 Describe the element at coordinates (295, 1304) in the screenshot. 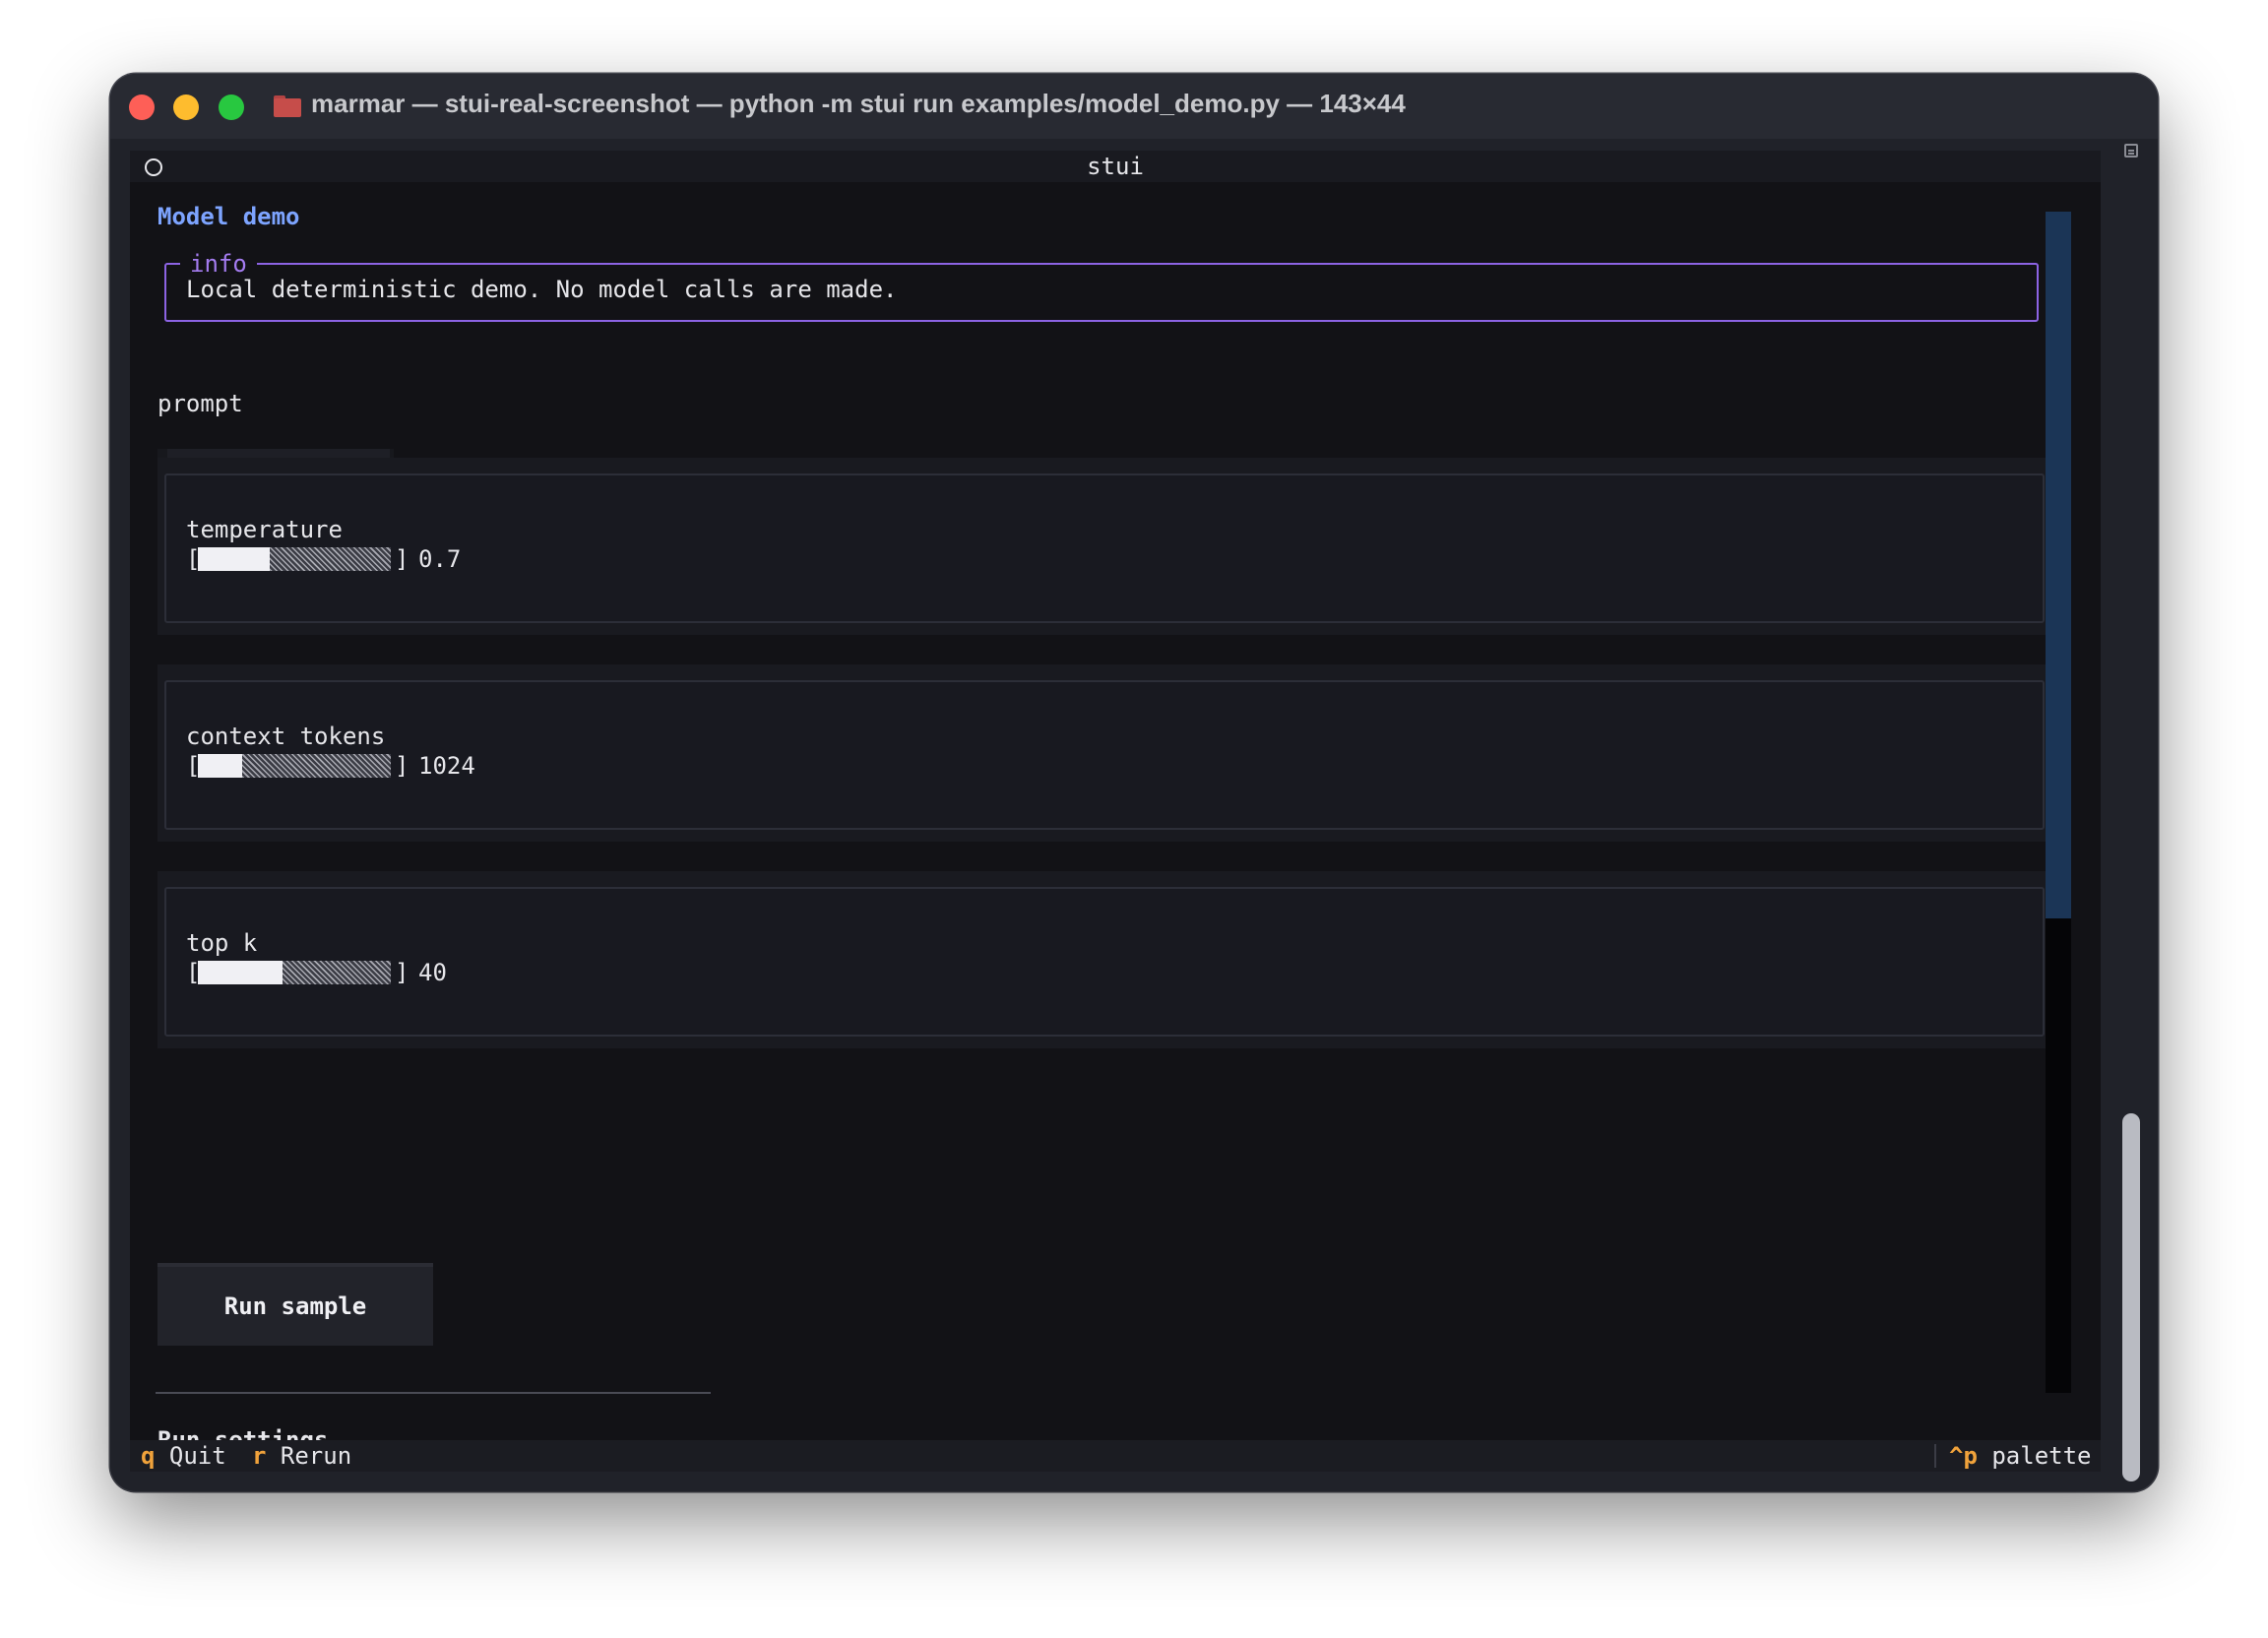

I see `run-sample-button: Run sample` at that location.